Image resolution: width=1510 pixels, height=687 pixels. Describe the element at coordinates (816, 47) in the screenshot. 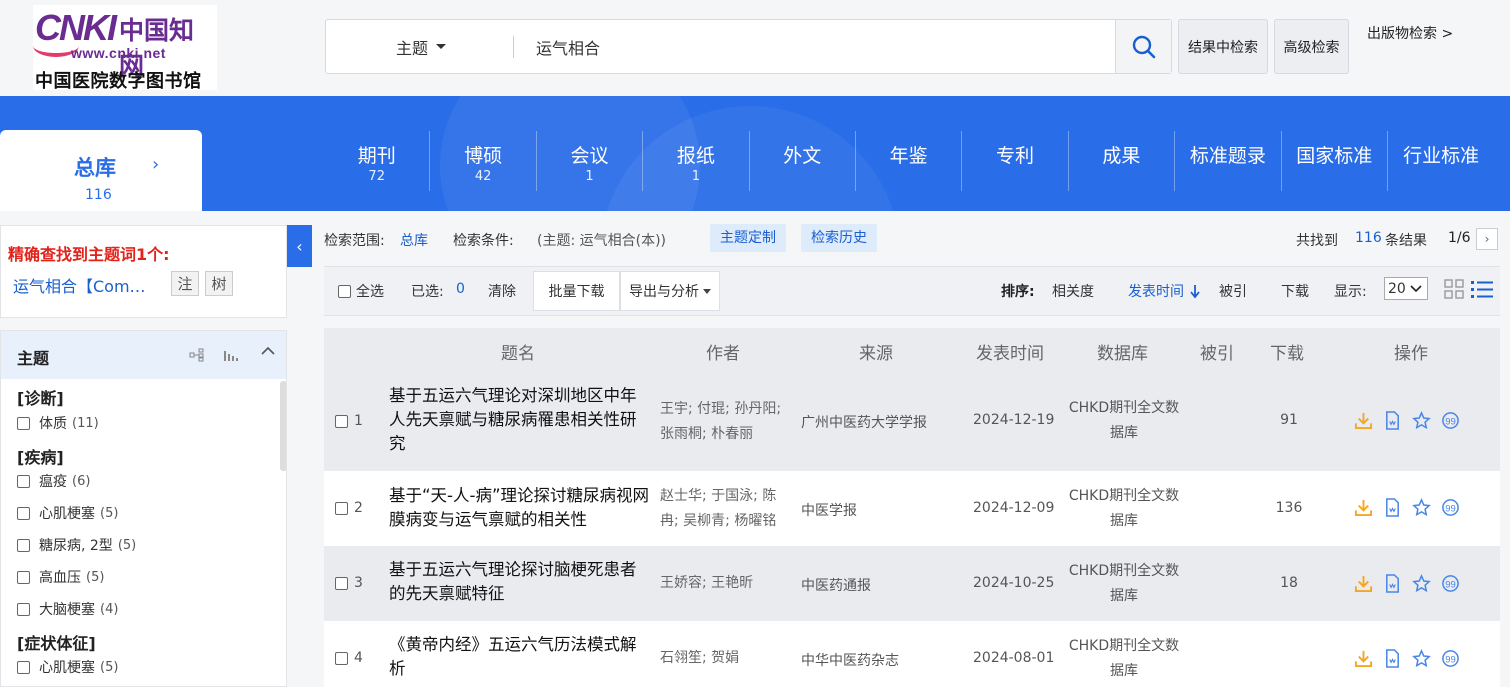

I see `search-input` at that location.